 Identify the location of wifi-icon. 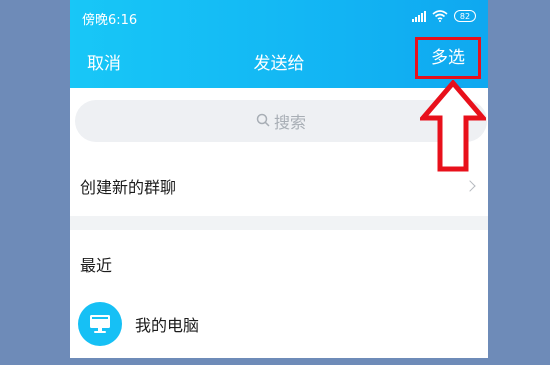
(440, 16).